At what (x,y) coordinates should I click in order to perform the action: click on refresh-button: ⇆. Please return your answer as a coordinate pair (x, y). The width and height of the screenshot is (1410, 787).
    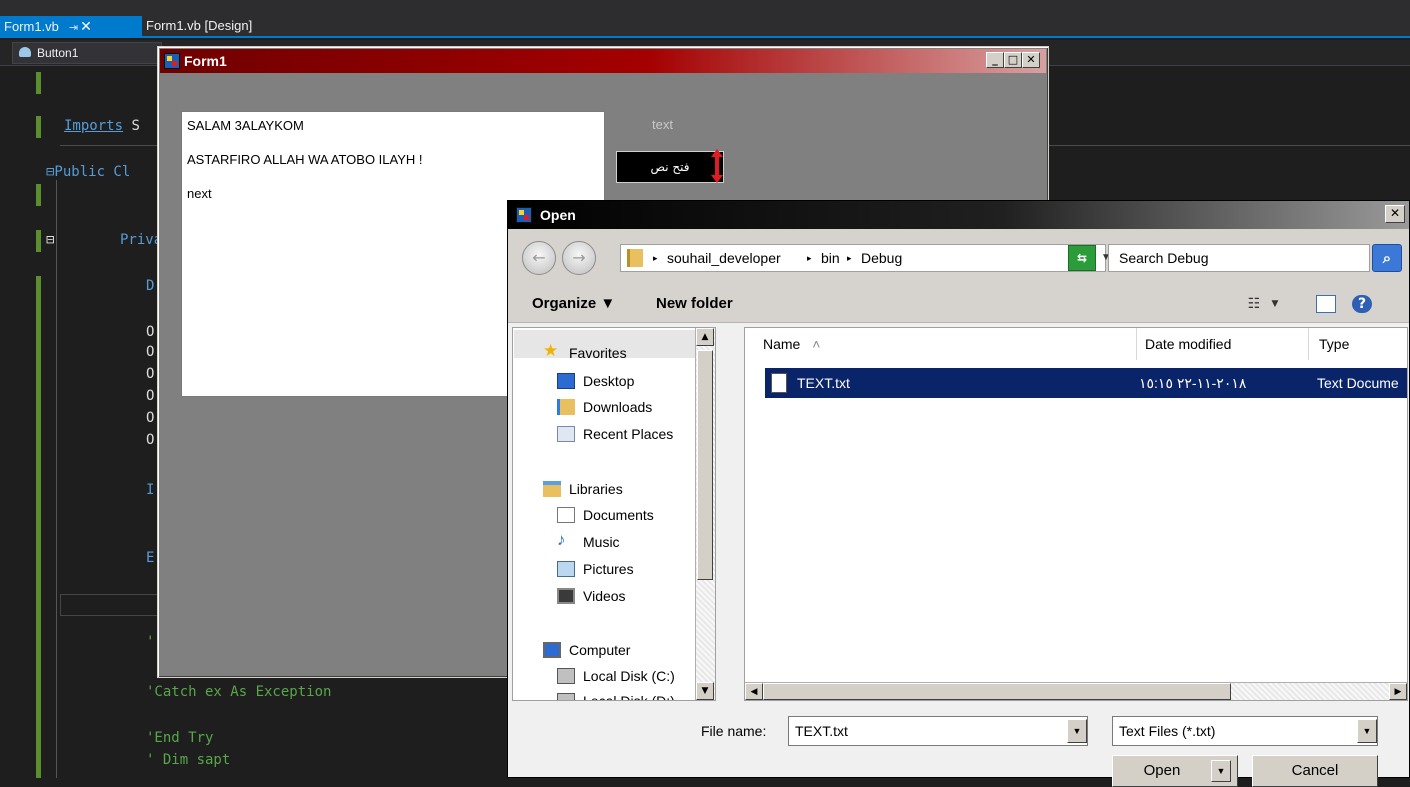
    Looking at the image, I should click on (1082, 258).